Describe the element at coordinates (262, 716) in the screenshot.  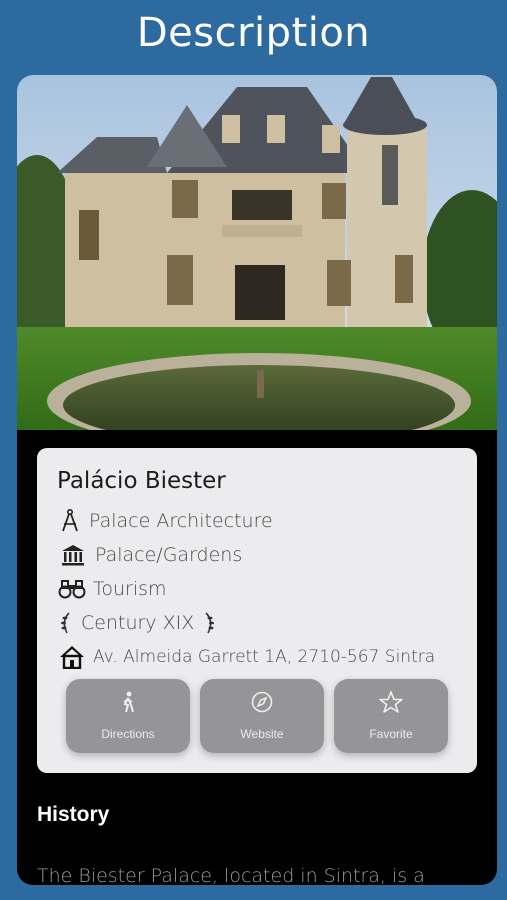
I see `website-button: Website` at that location.